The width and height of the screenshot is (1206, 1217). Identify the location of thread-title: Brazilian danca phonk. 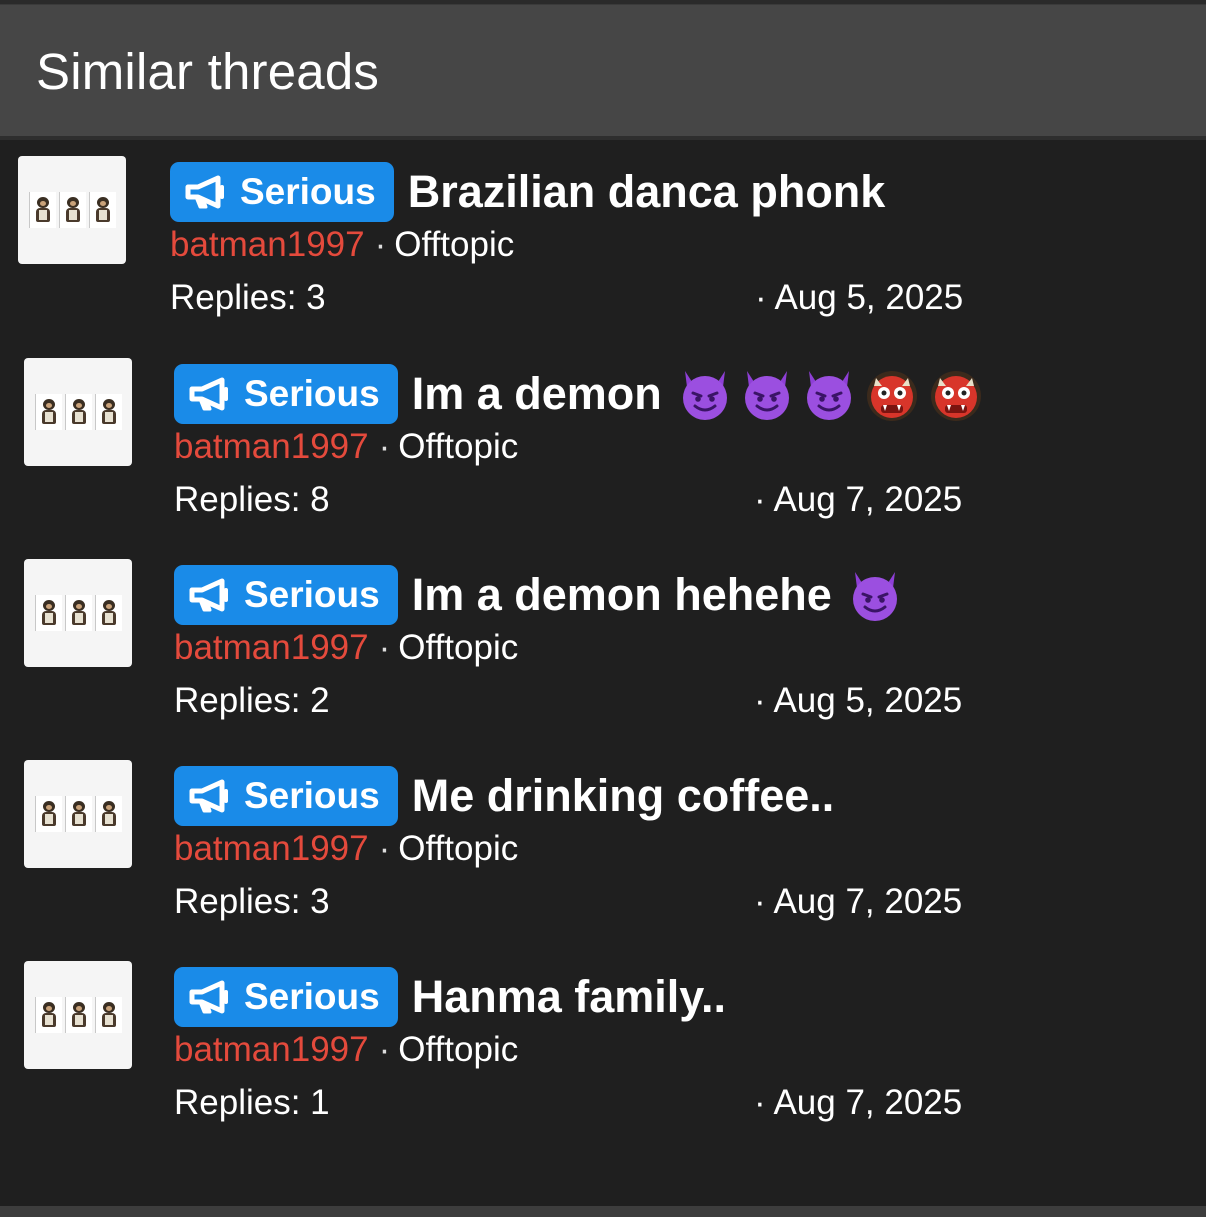
(647, 192).